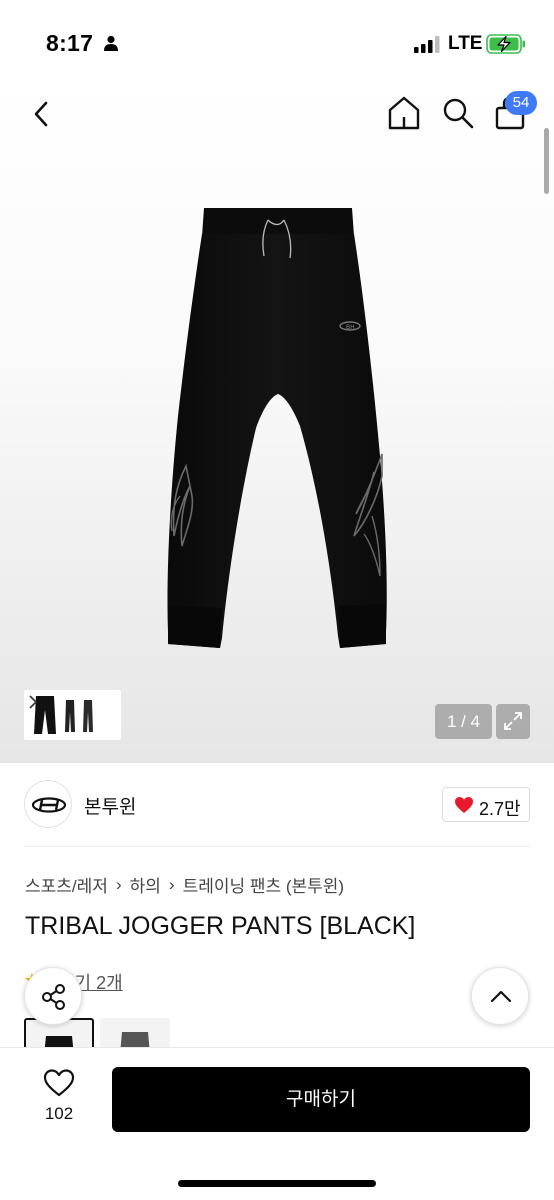  Describe the element at coordinates (110, 805) in the screenshot. I see `brand-name: 본투윈` at that location.